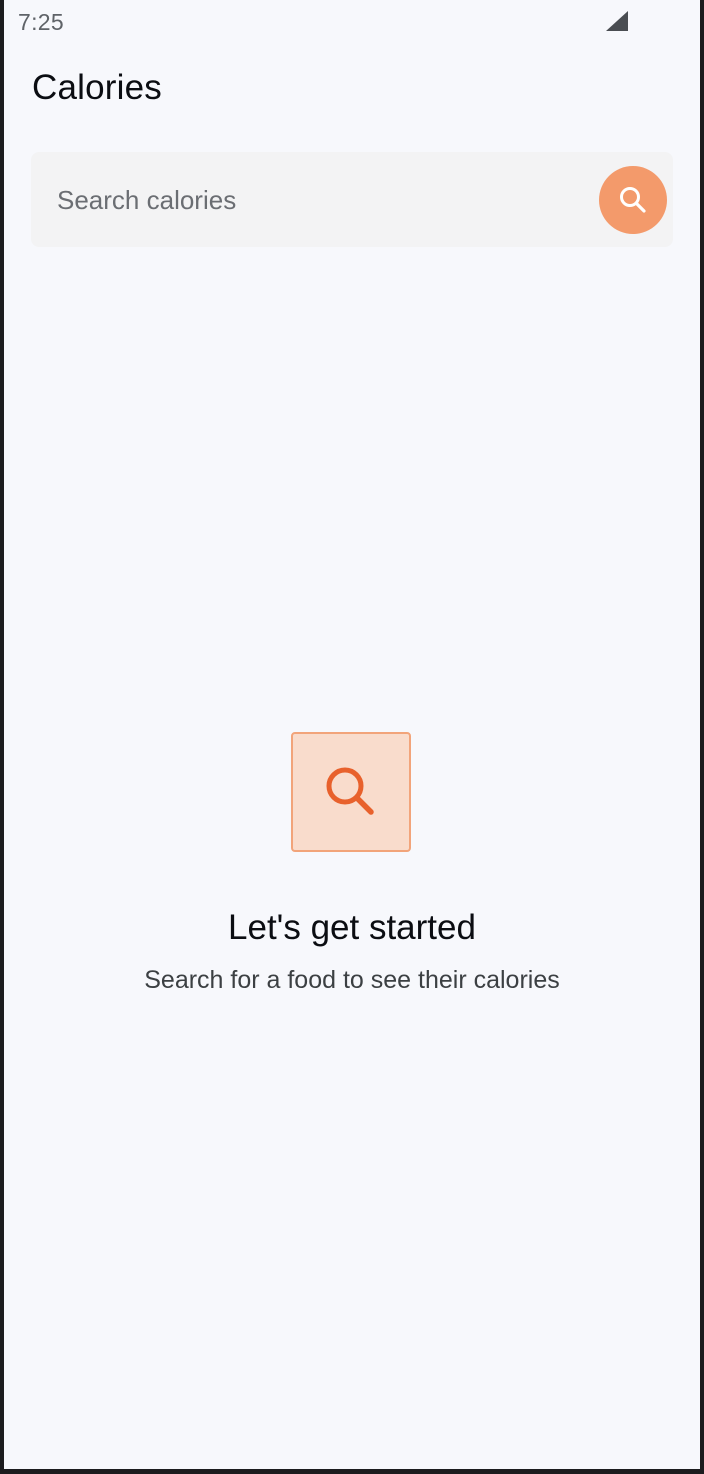 The width and height of the screenshot is (704, 1474). What do you see at coordinates (617, 21) in the screenshot?
I see `cellular-signal-icon` at bounding box center [617, 21].